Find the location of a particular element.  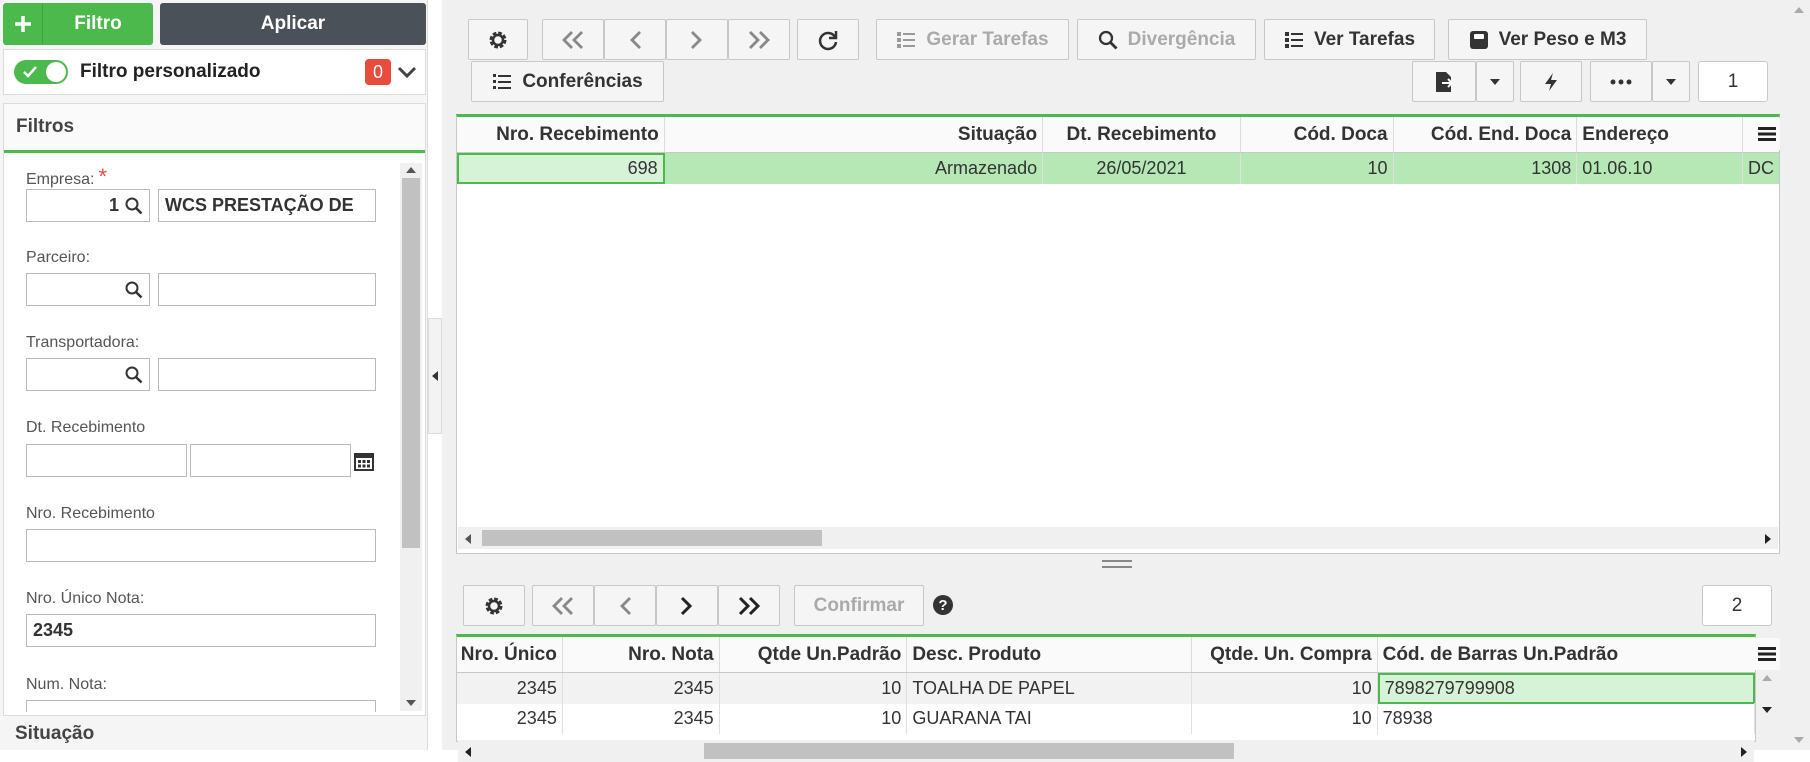

parceiro-code-input is located at coordinates (88, 289).